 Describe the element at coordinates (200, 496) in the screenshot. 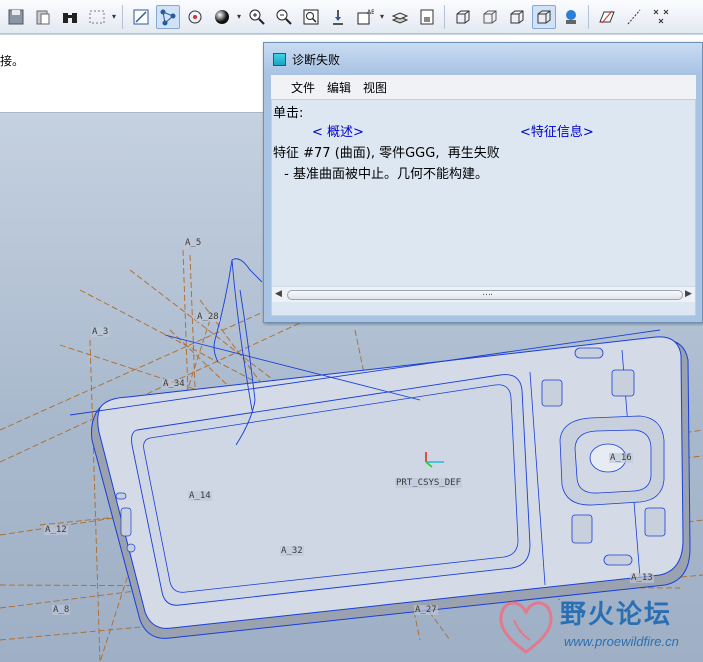

I see `datum-label: A_14` at that location.